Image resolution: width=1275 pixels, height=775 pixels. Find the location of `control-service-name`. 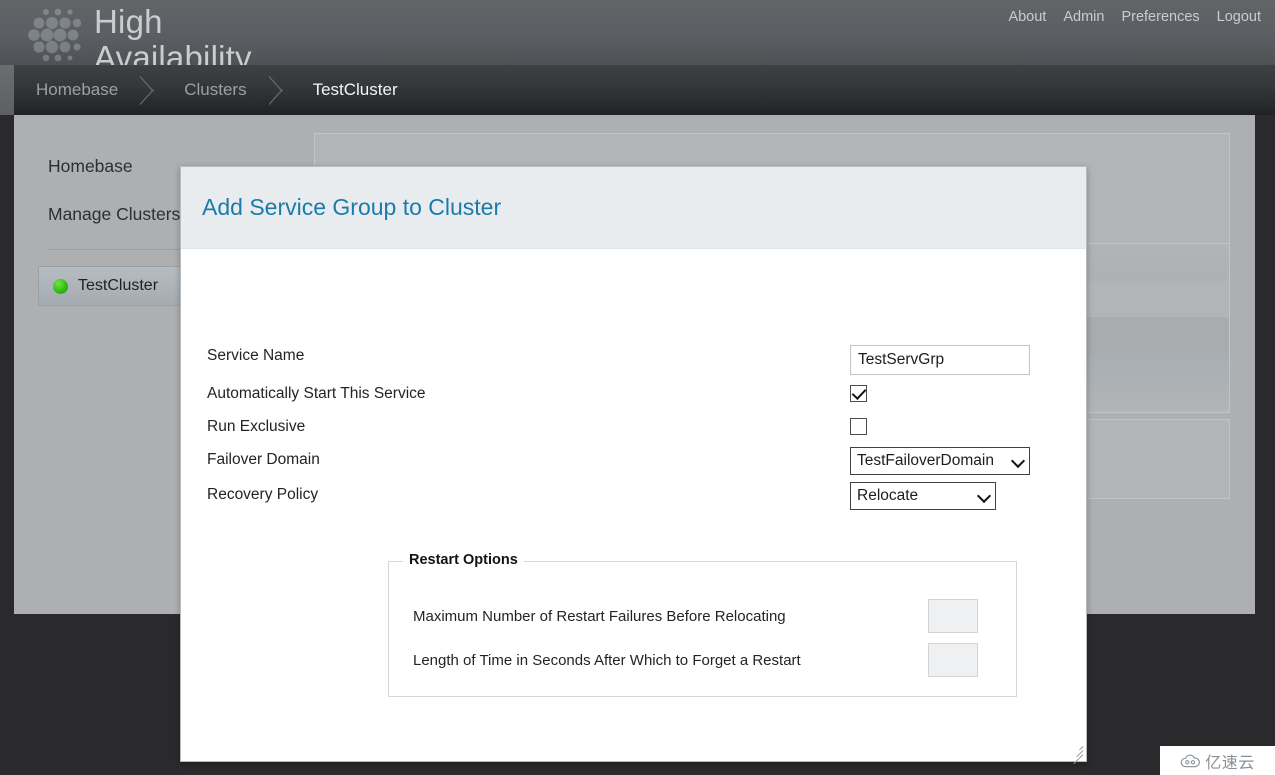

control-service-name is located at coordinates (940, 360).